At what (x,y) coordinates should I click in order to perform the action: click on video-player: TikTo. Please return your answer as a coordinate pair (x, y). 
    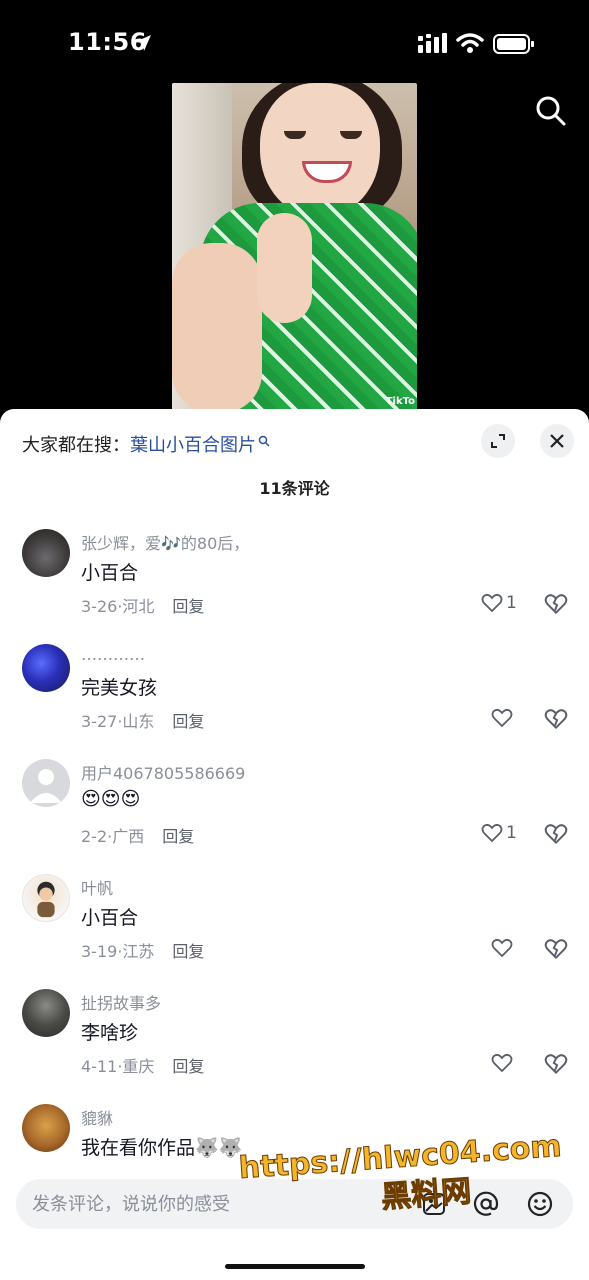
    Looking at the image, I should click on (294, 248).